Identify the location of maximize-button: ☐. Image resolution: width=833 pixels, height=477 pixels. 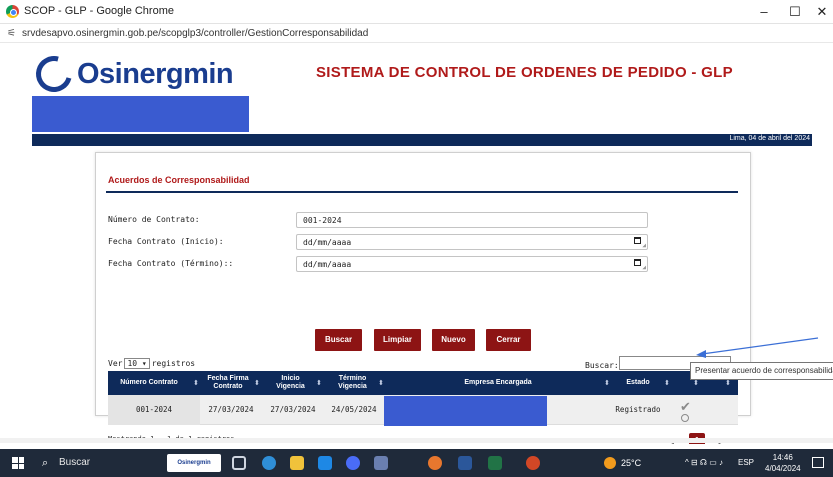
(795, 12).